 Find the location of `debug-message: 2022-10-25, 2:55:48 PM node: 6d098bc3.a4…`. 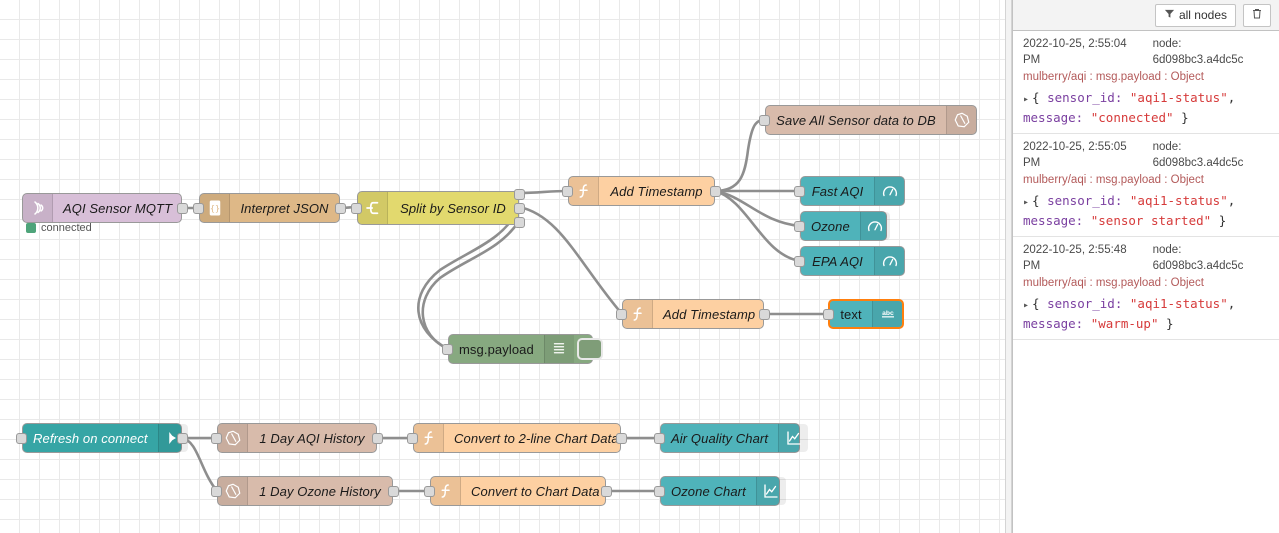

debug-message: 2022-10-25, 2:55:48 PM node: 6d098bc3.a4… is located at coordinates (1146, 288).